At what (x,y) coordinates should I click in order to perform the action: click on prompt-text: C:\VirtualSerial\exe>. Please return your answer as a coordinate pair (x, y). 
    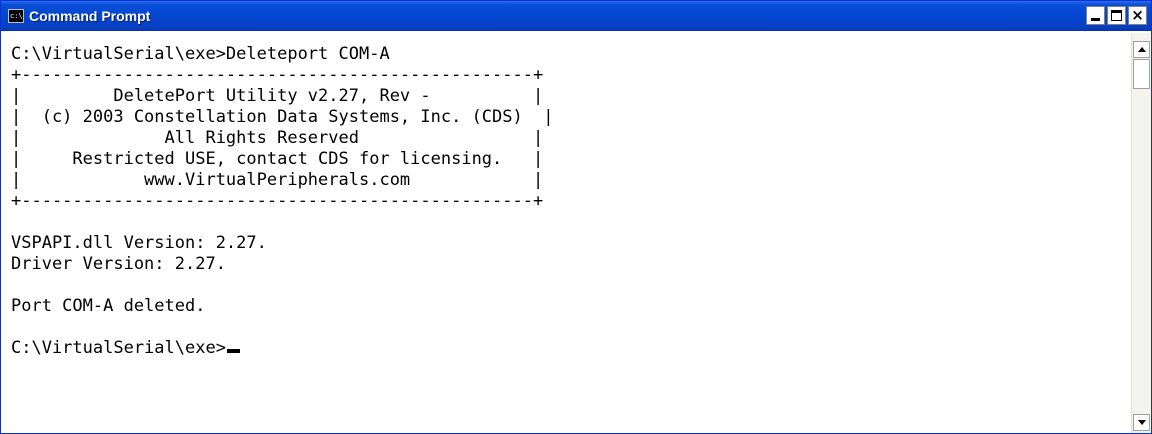
    Looking at the image, I should click on (118, 348).